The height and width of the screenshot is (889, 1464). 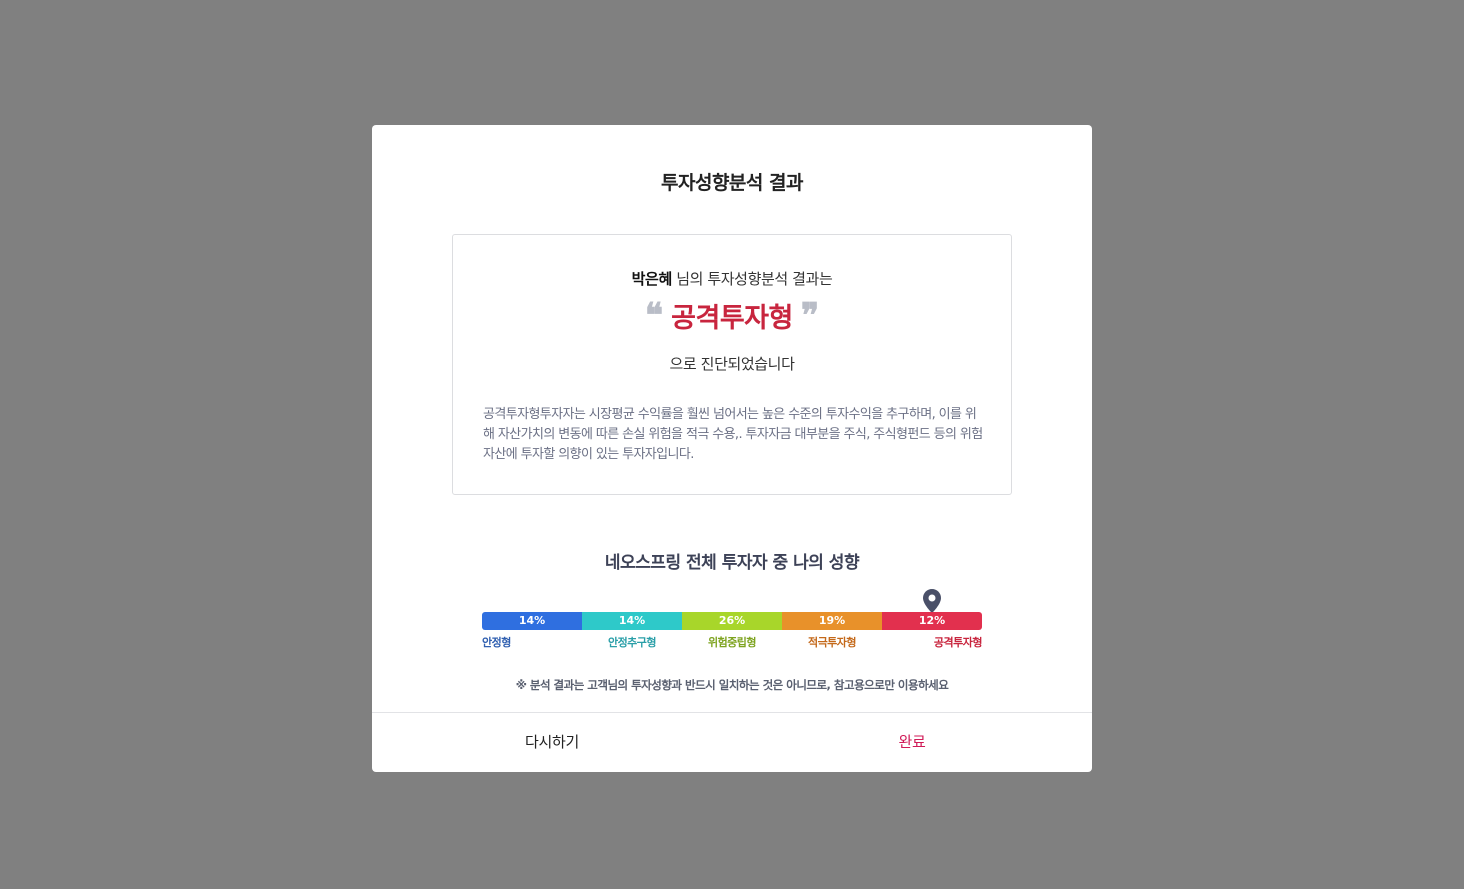 I want to click on modal-footer: 다시하기 완료, so click(x=732, y=742).